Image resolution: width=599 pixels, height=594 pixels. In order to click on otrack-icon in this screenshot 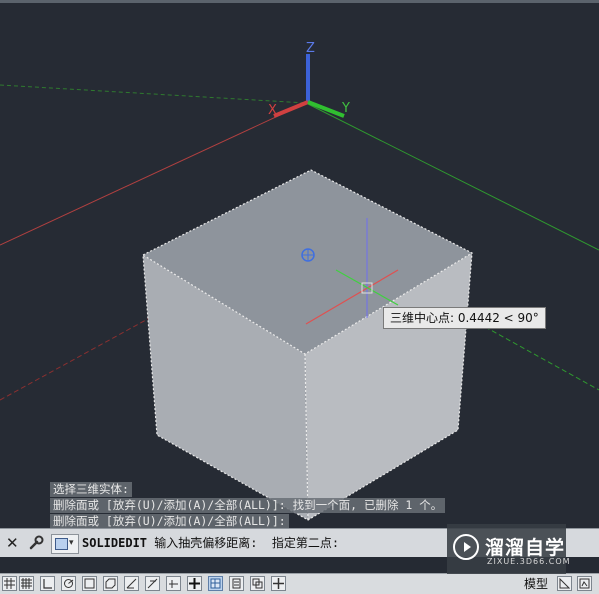, I will do `click(131, 583)`.